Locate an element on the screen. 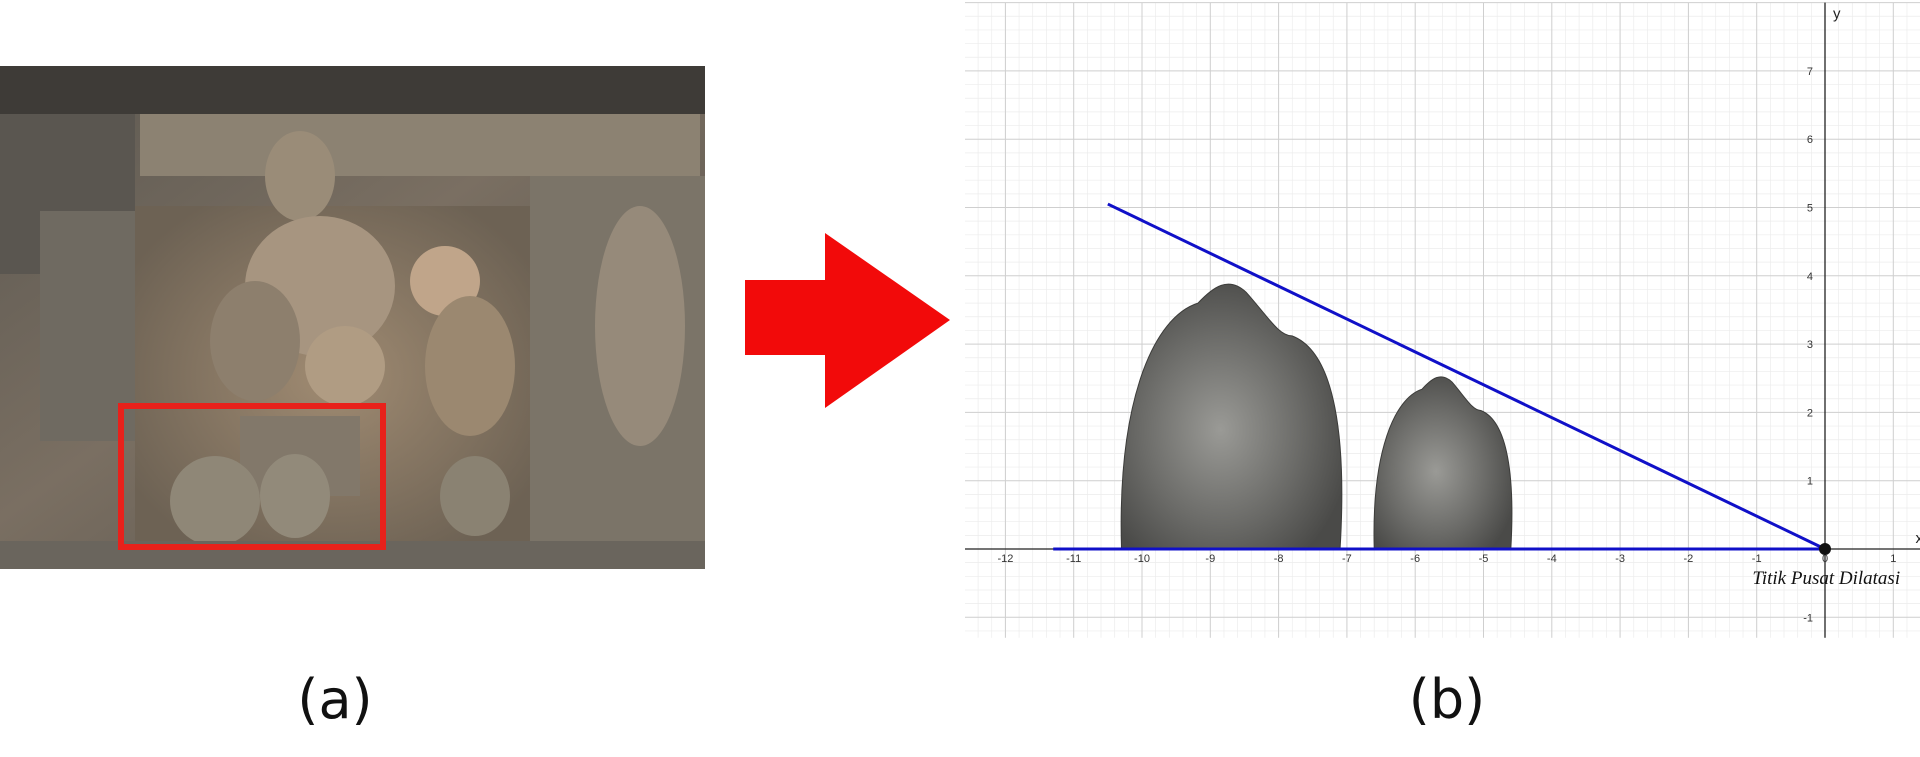  large-relief-object is located at coordinates (1231, 416).